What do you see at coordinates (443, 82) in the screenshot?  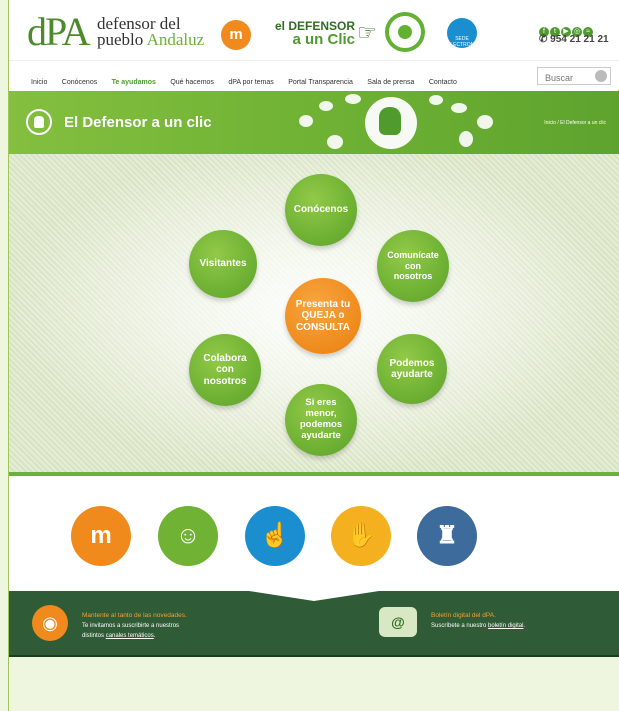 I see `nav-item-contacto: Contacto` at bounding box center [443, 82].